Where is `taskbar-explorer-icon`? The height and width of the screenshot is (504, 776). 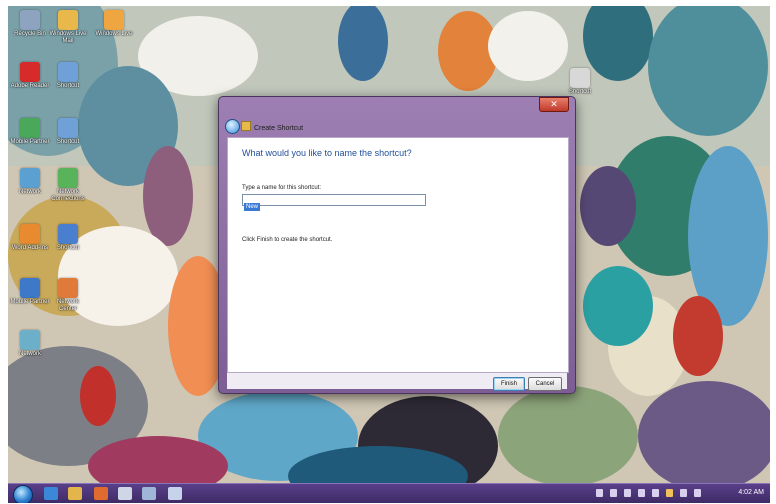
taskbar-explorer-icon is located at coordinates (75, 493).